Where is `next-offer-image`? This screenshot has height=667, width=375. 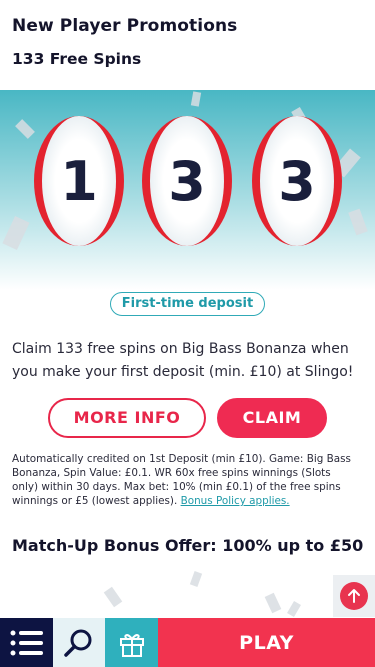 next-offer-image is located at coordinates (187, 594).